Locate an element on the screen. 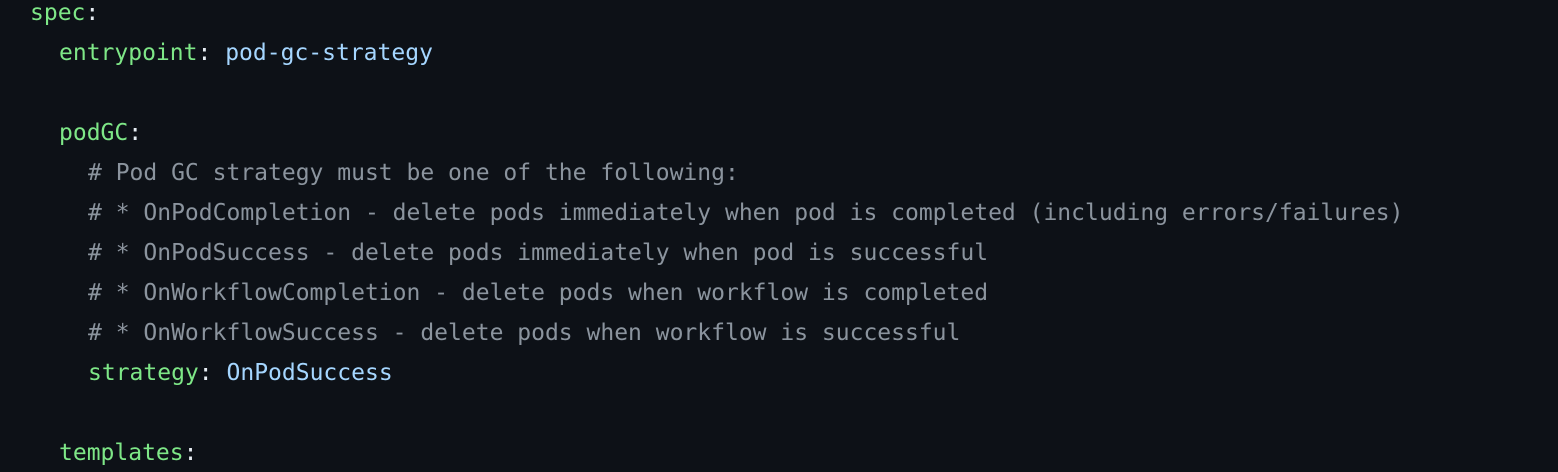  yaml-key-spec: spec is located at coordinates (58, 13).